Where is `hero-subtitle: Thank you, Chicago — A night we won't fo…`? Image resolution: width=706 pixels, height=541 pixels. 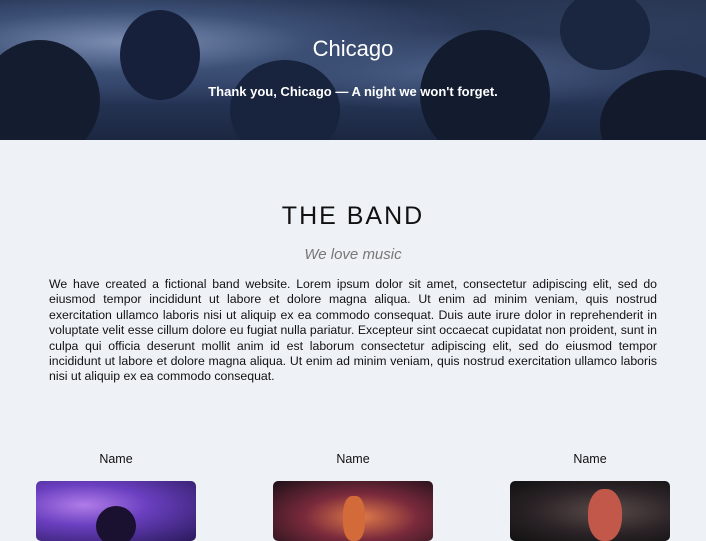
hero-subtitle: Thank you, Chicago — A night we won't fo… is located at coordinates (353, 91).